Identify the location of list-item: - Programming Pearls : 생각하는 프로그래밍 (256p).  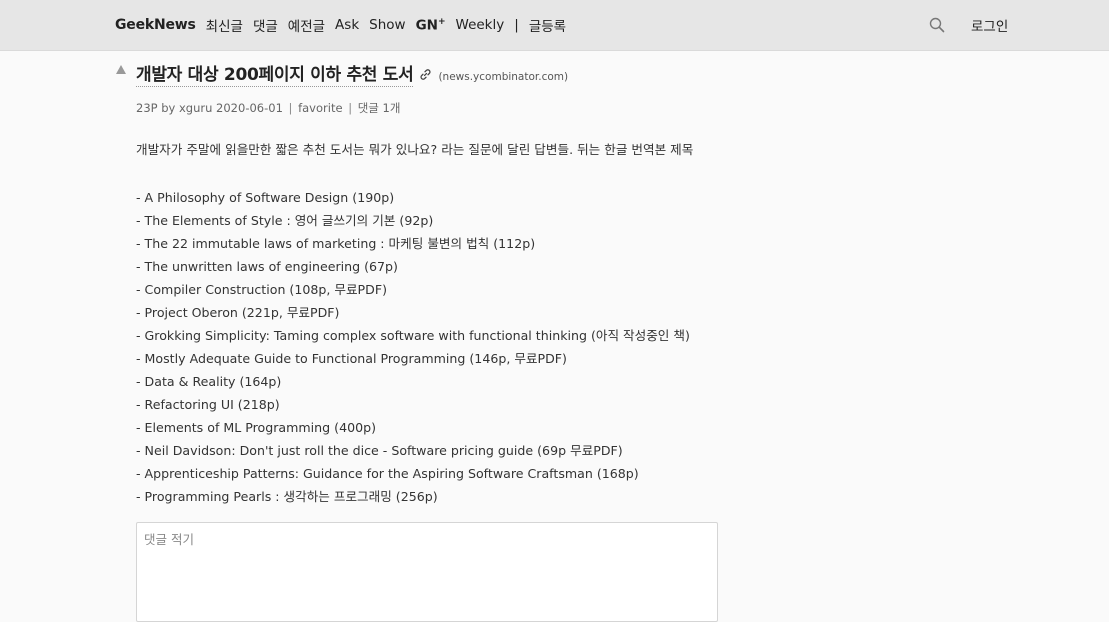
(287, 496).